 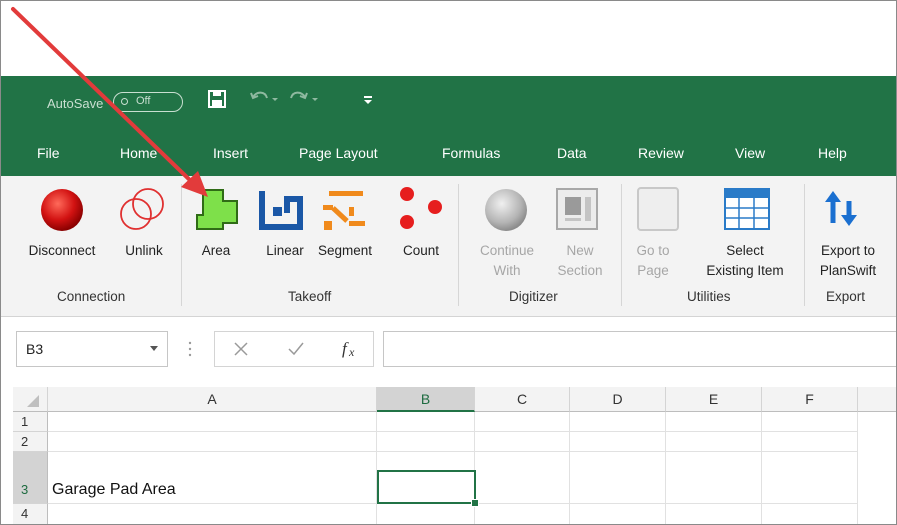 I want to click on tab-page-layout: Page Layout, so click(x=338, y=153).